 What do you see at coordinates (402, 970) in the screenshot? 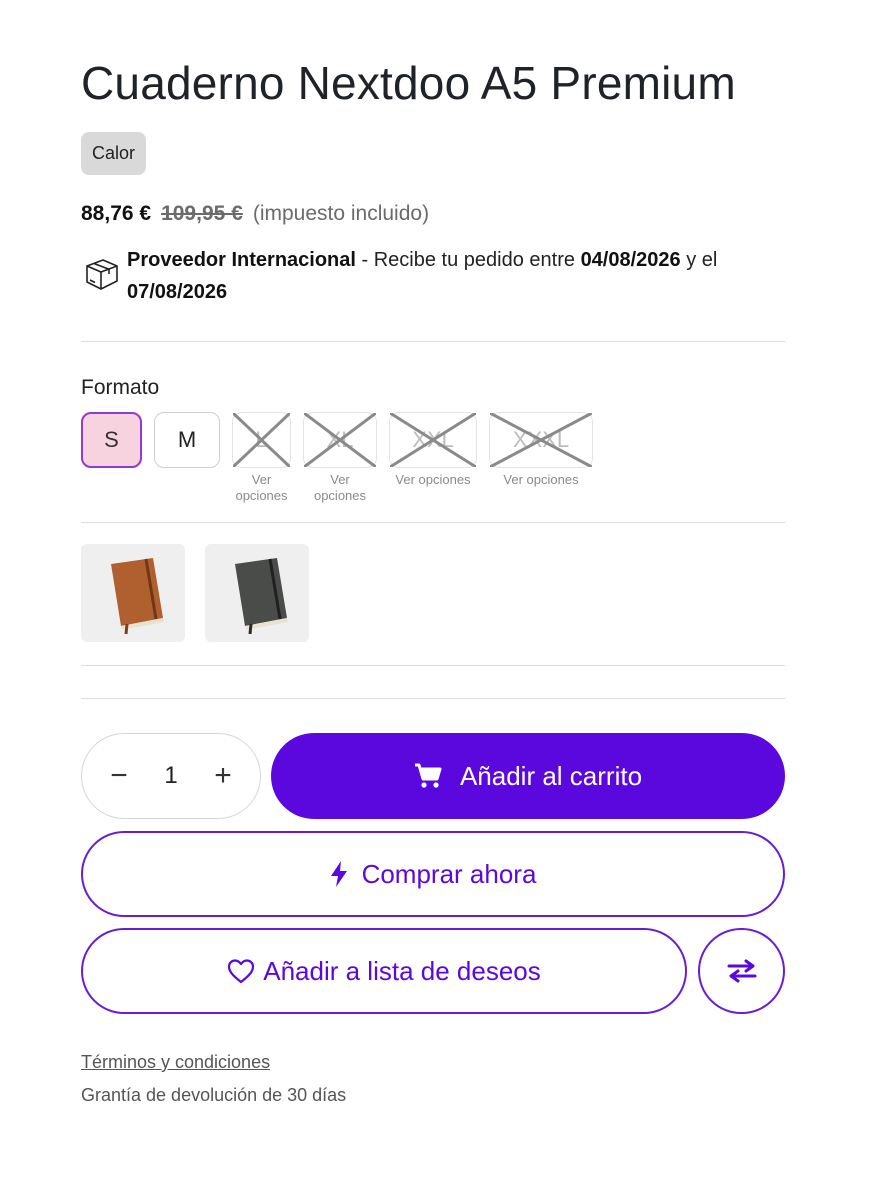
I see `add-to-wishlist-label: Añadir a lista de deseos` at bounding box center [402, 970].